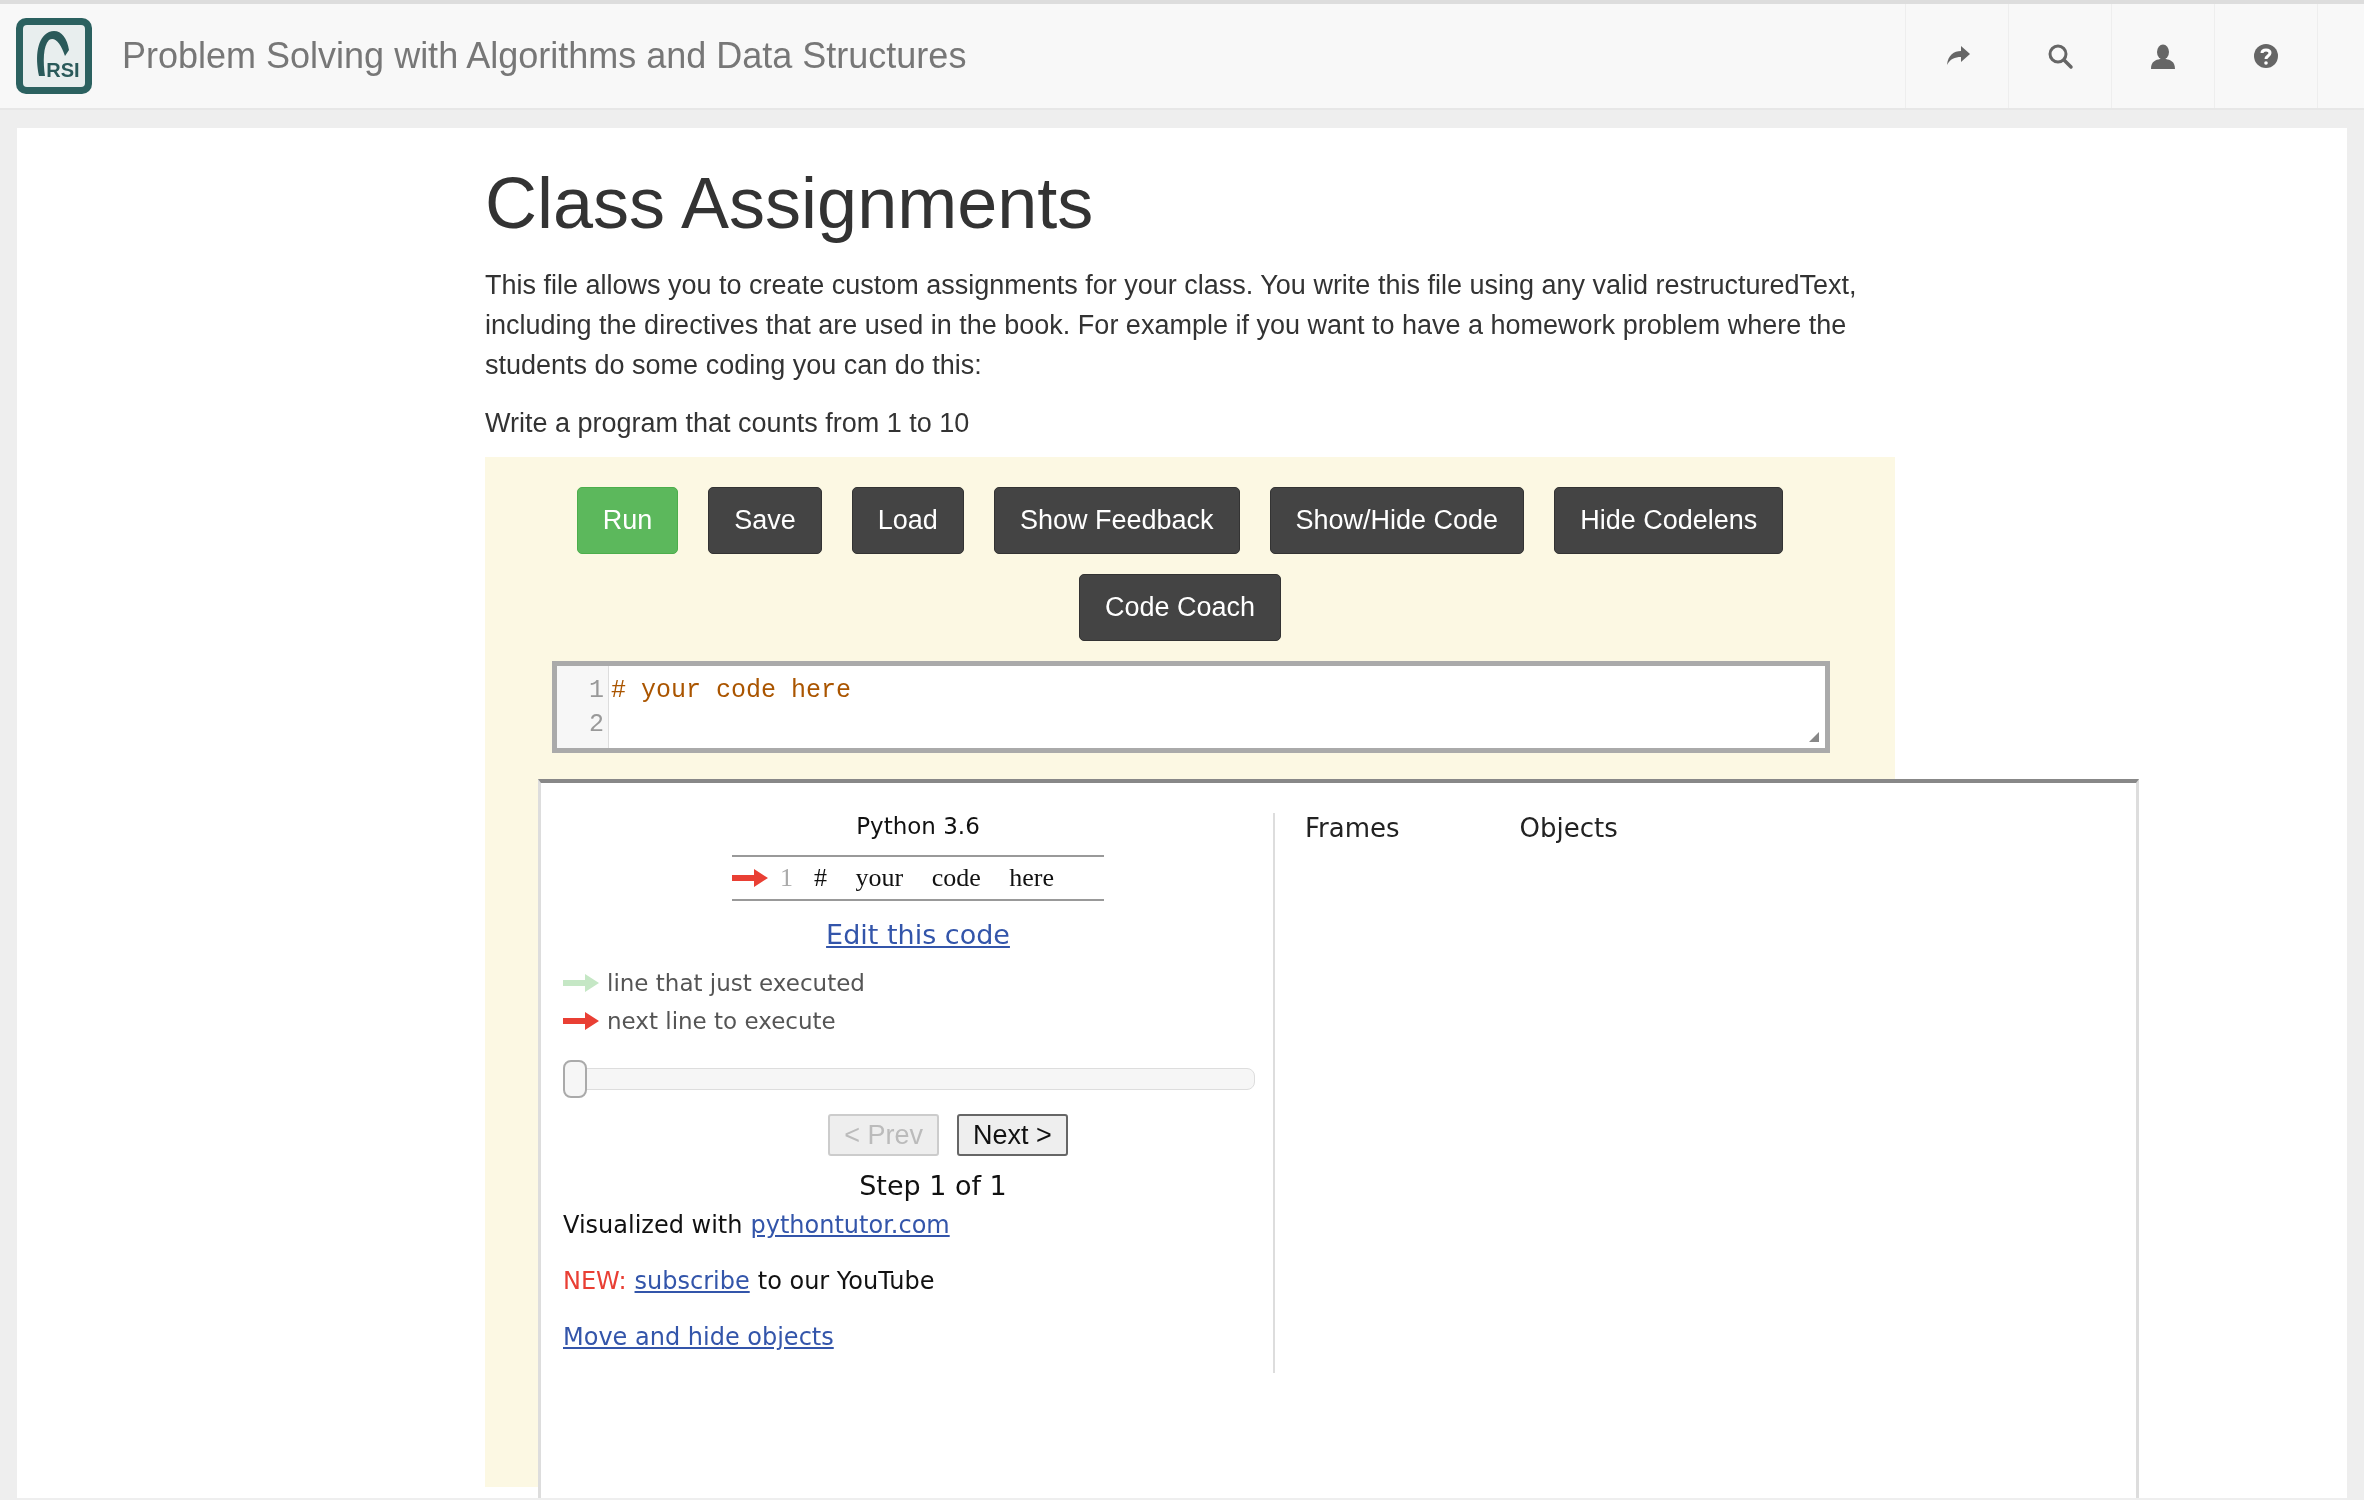 Image resolution: width=2364 pixels, height=1500 pixels. I want to click on toolbar-button: Hide Codelens, so click(1669, 521).